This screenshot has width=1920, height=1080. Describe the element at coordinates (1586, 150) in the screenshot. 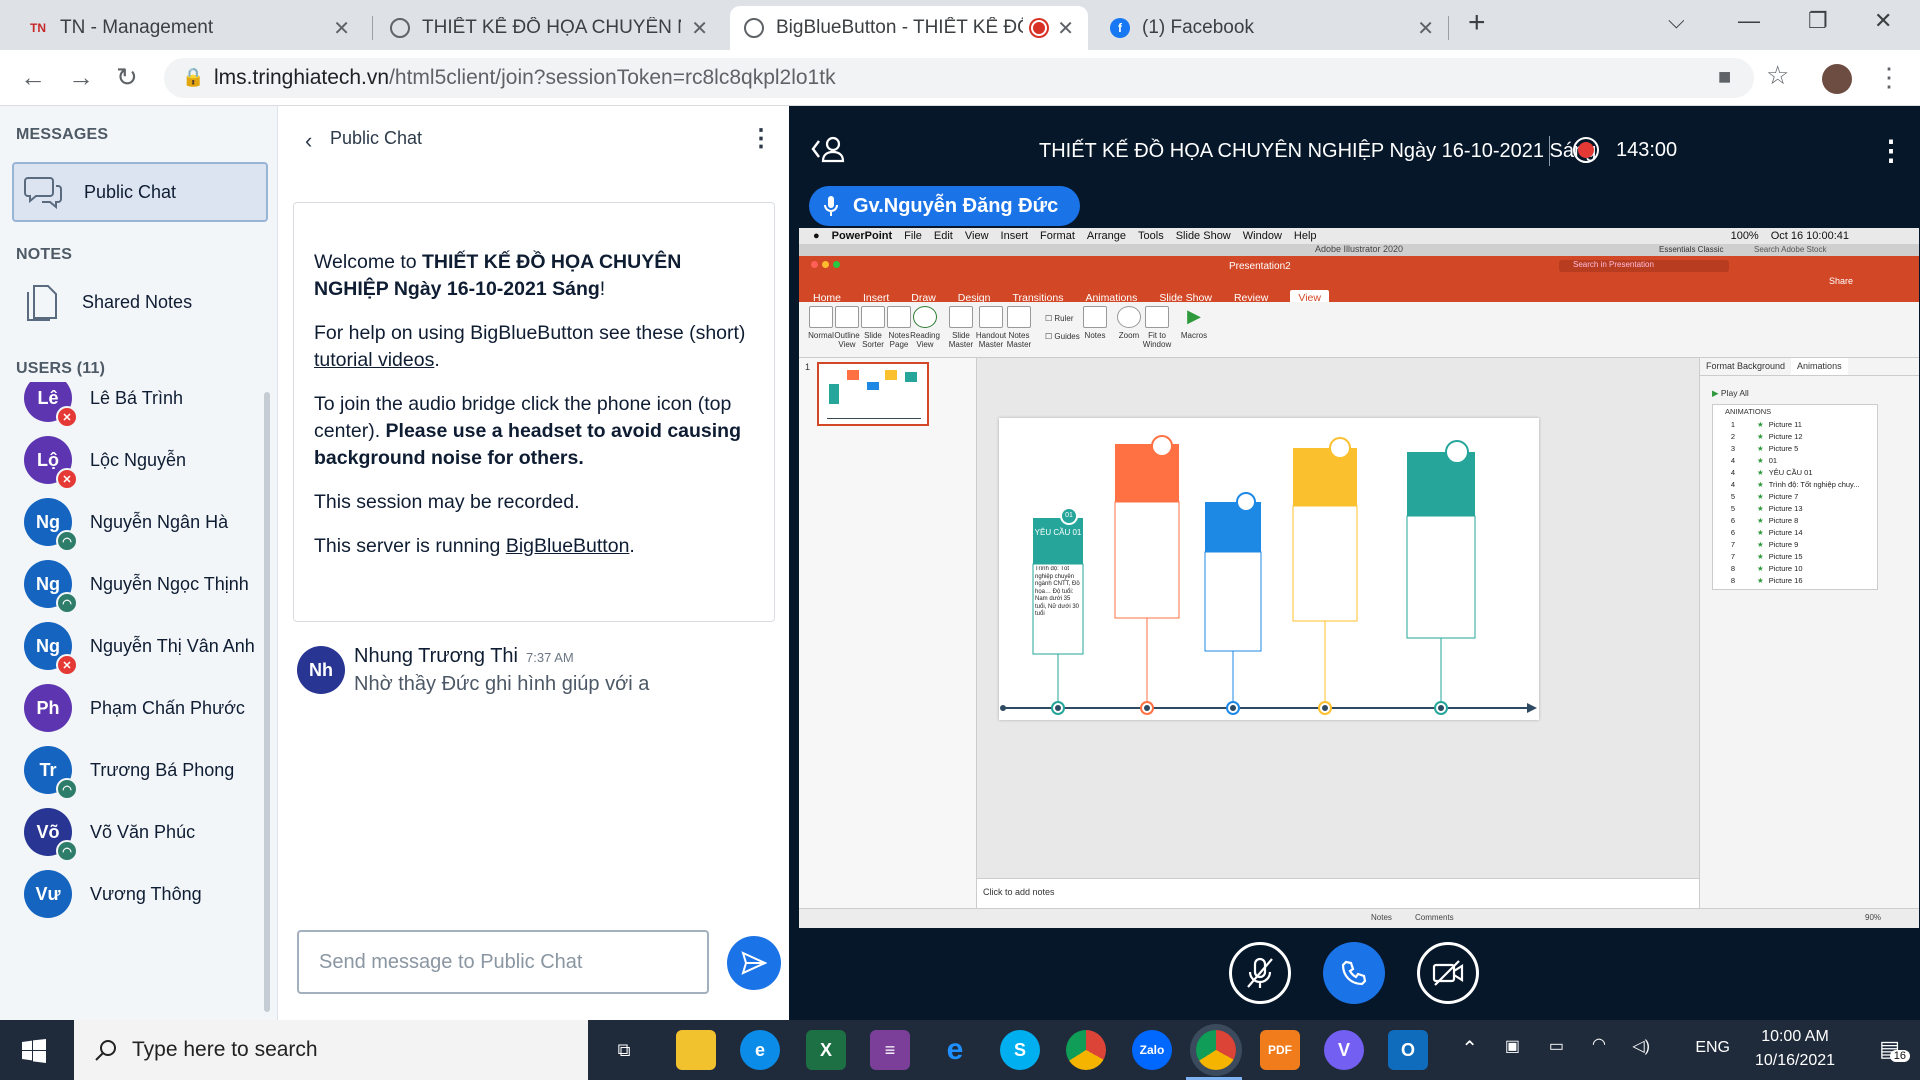

I see `record-button` at that location.